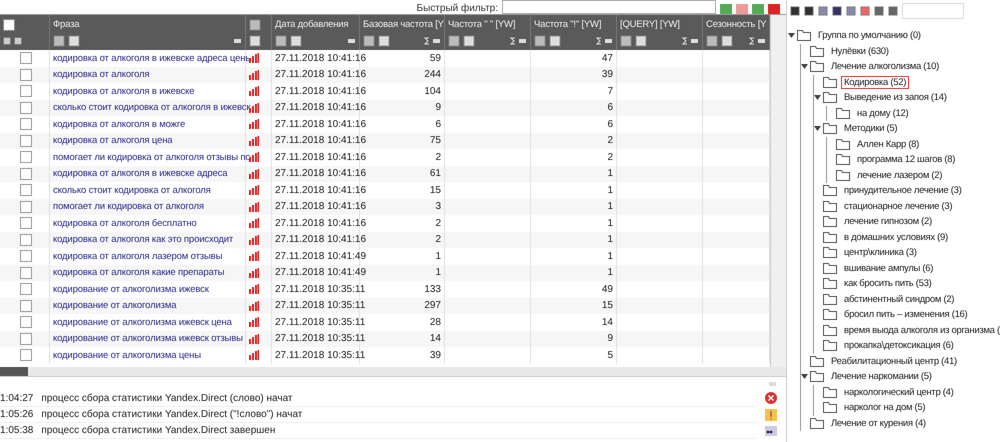  What do you see at coordinates (131, 289) in the screenshot?
I see `phrase-link: кодирование от алкоголизма ижевск` at bounding box center [131, 289].